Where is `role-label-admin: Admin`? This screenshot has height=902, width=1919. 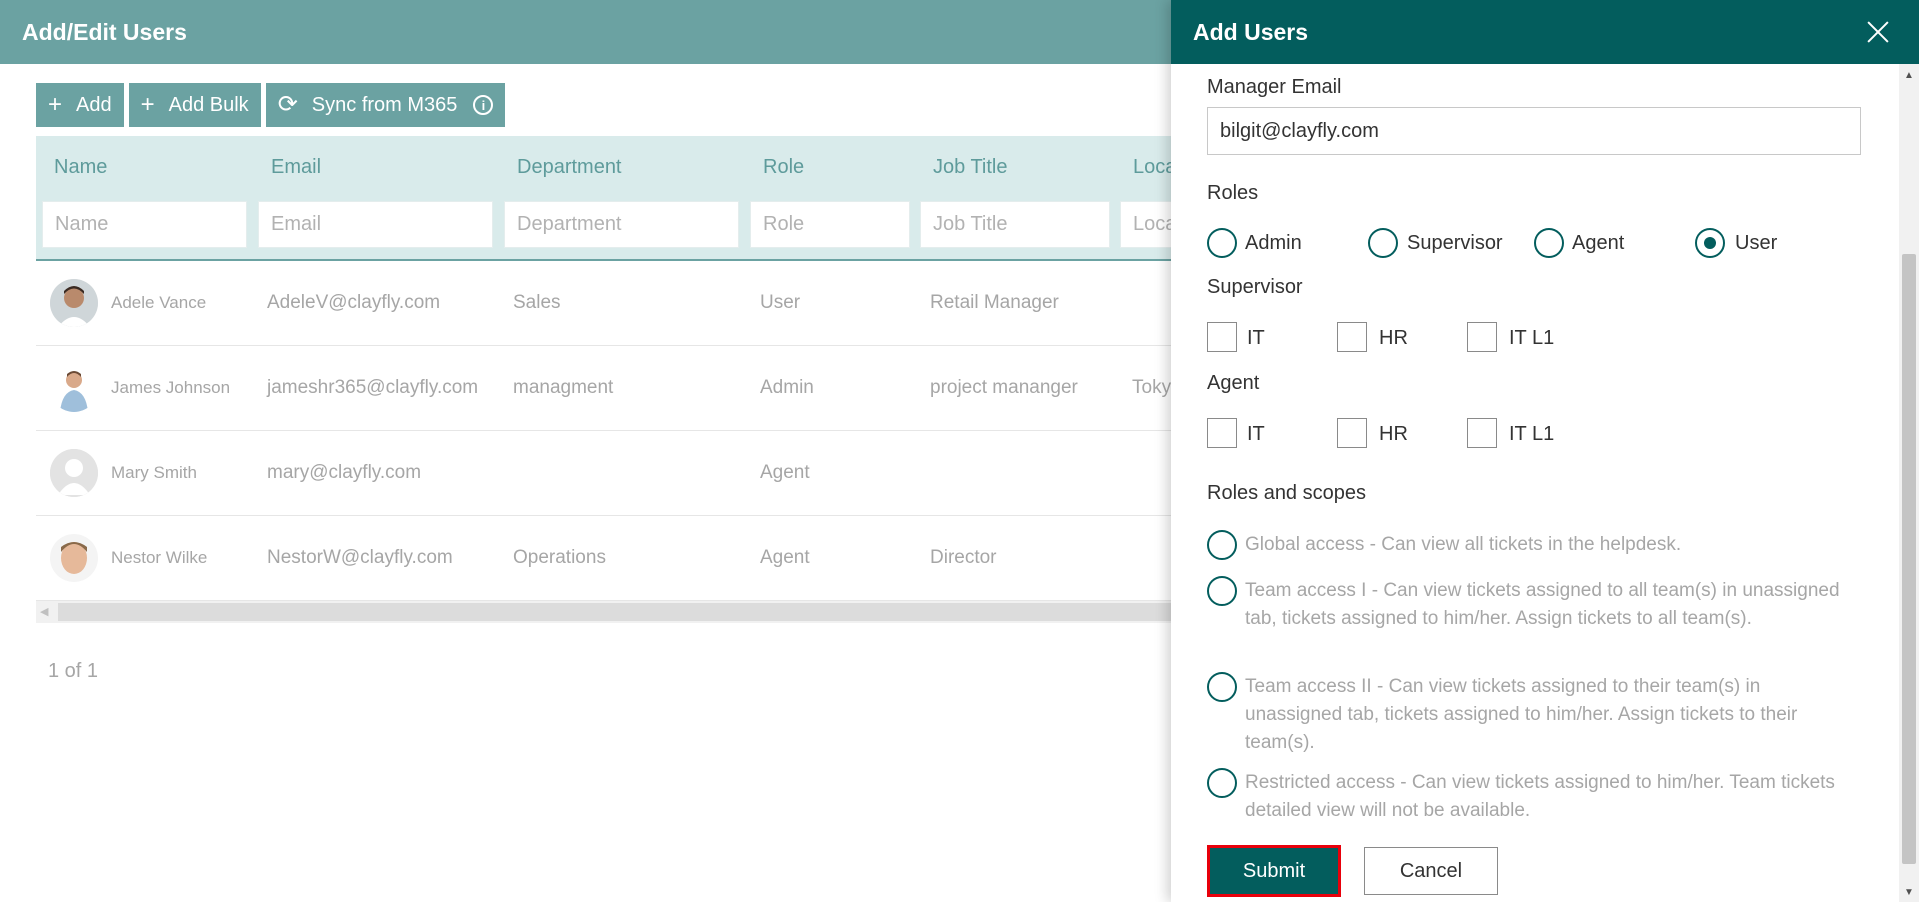
role-label-admin: Admin is located at coordinates (1273, 243).